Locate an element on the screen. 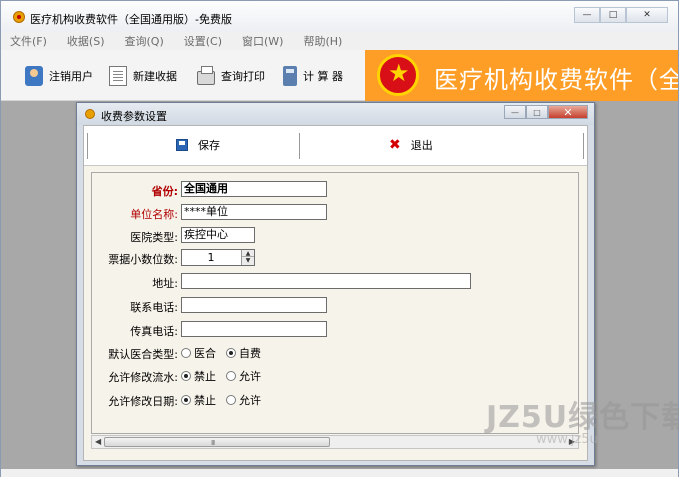 This screenshot has height=477, width=679. fax-row: 传真电话: is located at coordinates (332, 330).